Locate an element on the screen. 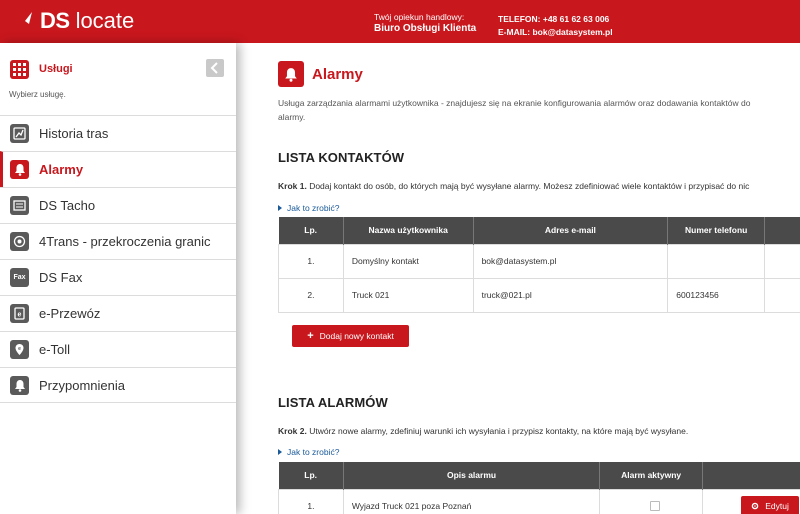 The height and width of the screenshot is (514, 800). sidebar-item-przypomnienia: Przypomnienia is located at coordinates (118, 385).